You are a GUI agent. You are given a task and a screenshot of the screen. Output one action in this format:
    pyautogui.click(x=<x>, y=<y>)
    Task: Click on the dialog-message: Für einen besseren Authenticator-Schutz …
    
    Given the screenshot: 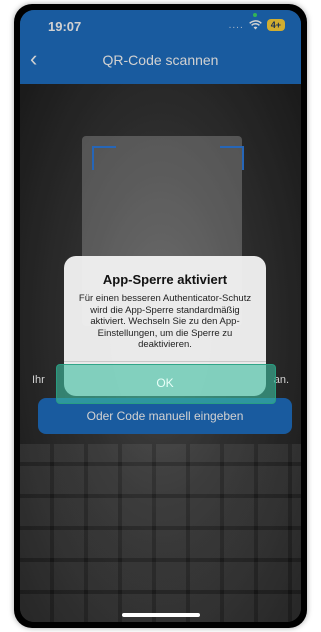 What is the action you would take?
    pyautogui.click(x=165, y=321)
    